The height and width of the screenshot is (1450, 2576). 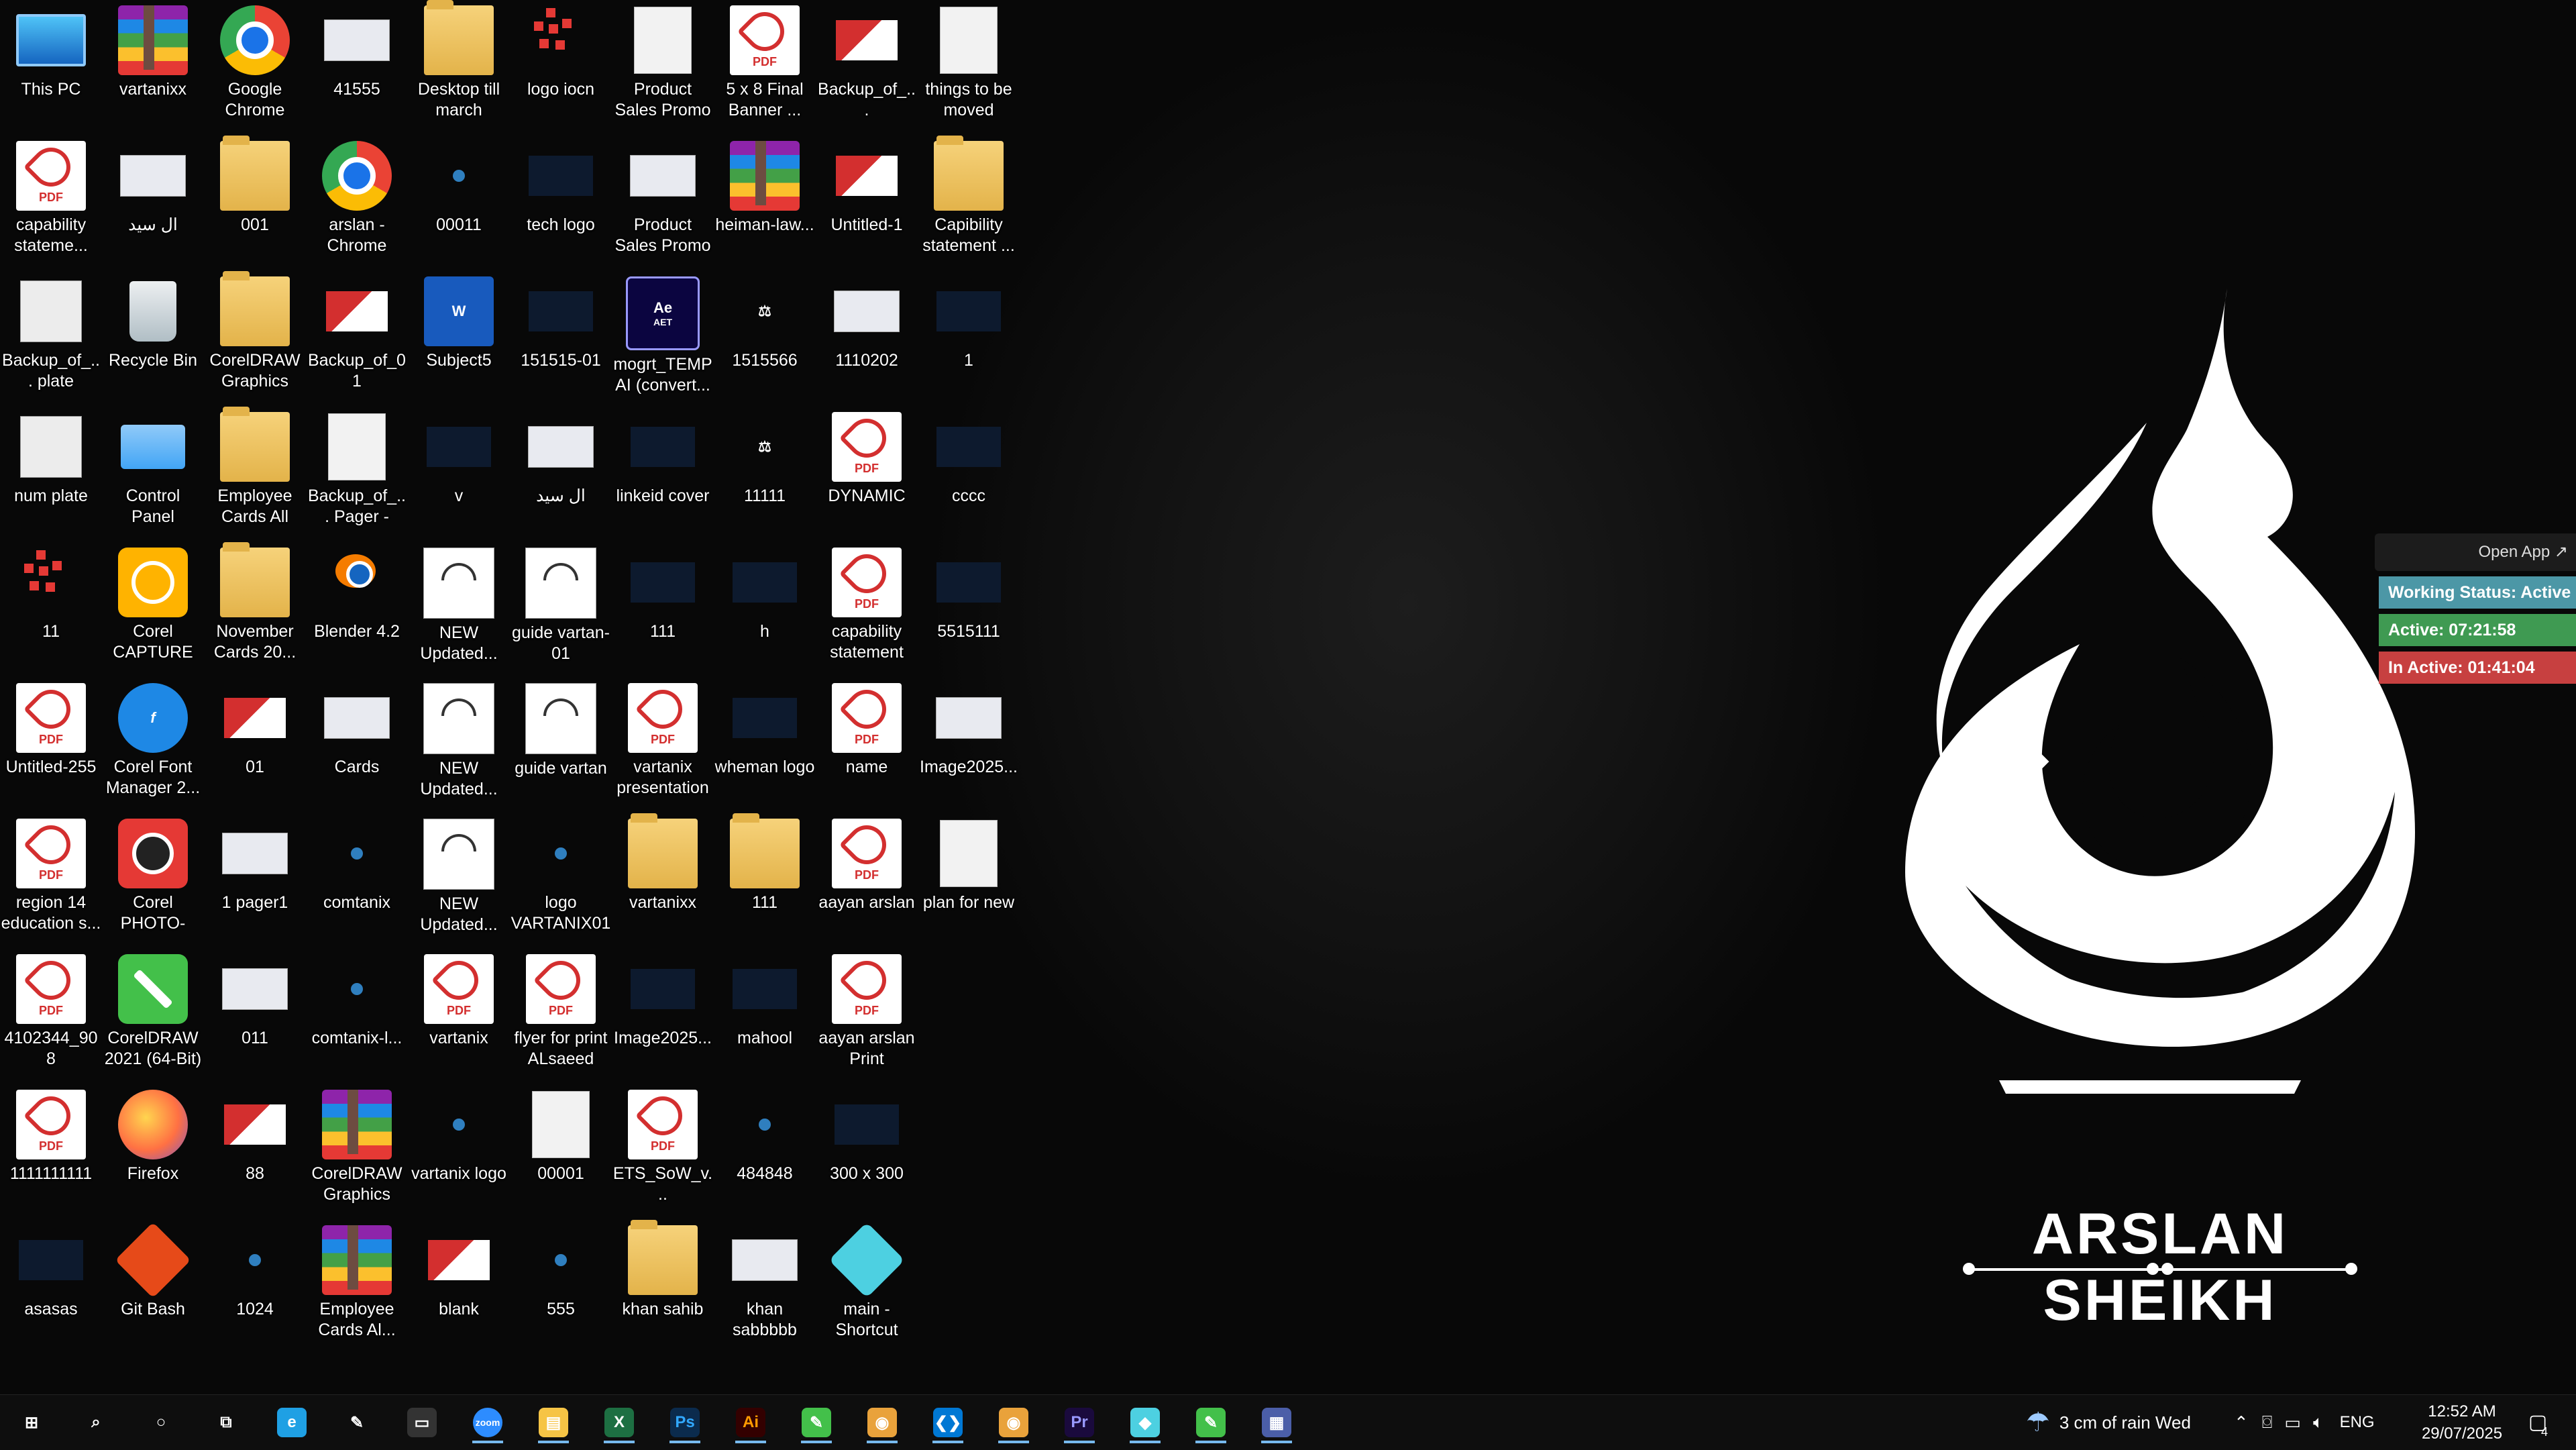 What do you see at coordinates (459, 337) in the screenshot?
I see `desktop-icon: W Subject5` at bounding box center [459, 337].